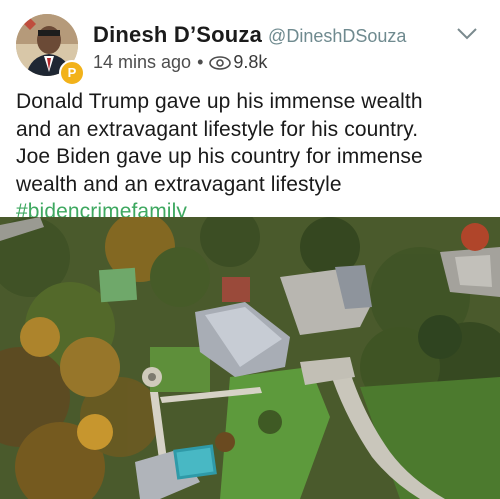  What do you see at coordinates (177, 34) in the screenshot?
I see `display-name: Dinesh D’Souza` at bounding box center [177, 34].